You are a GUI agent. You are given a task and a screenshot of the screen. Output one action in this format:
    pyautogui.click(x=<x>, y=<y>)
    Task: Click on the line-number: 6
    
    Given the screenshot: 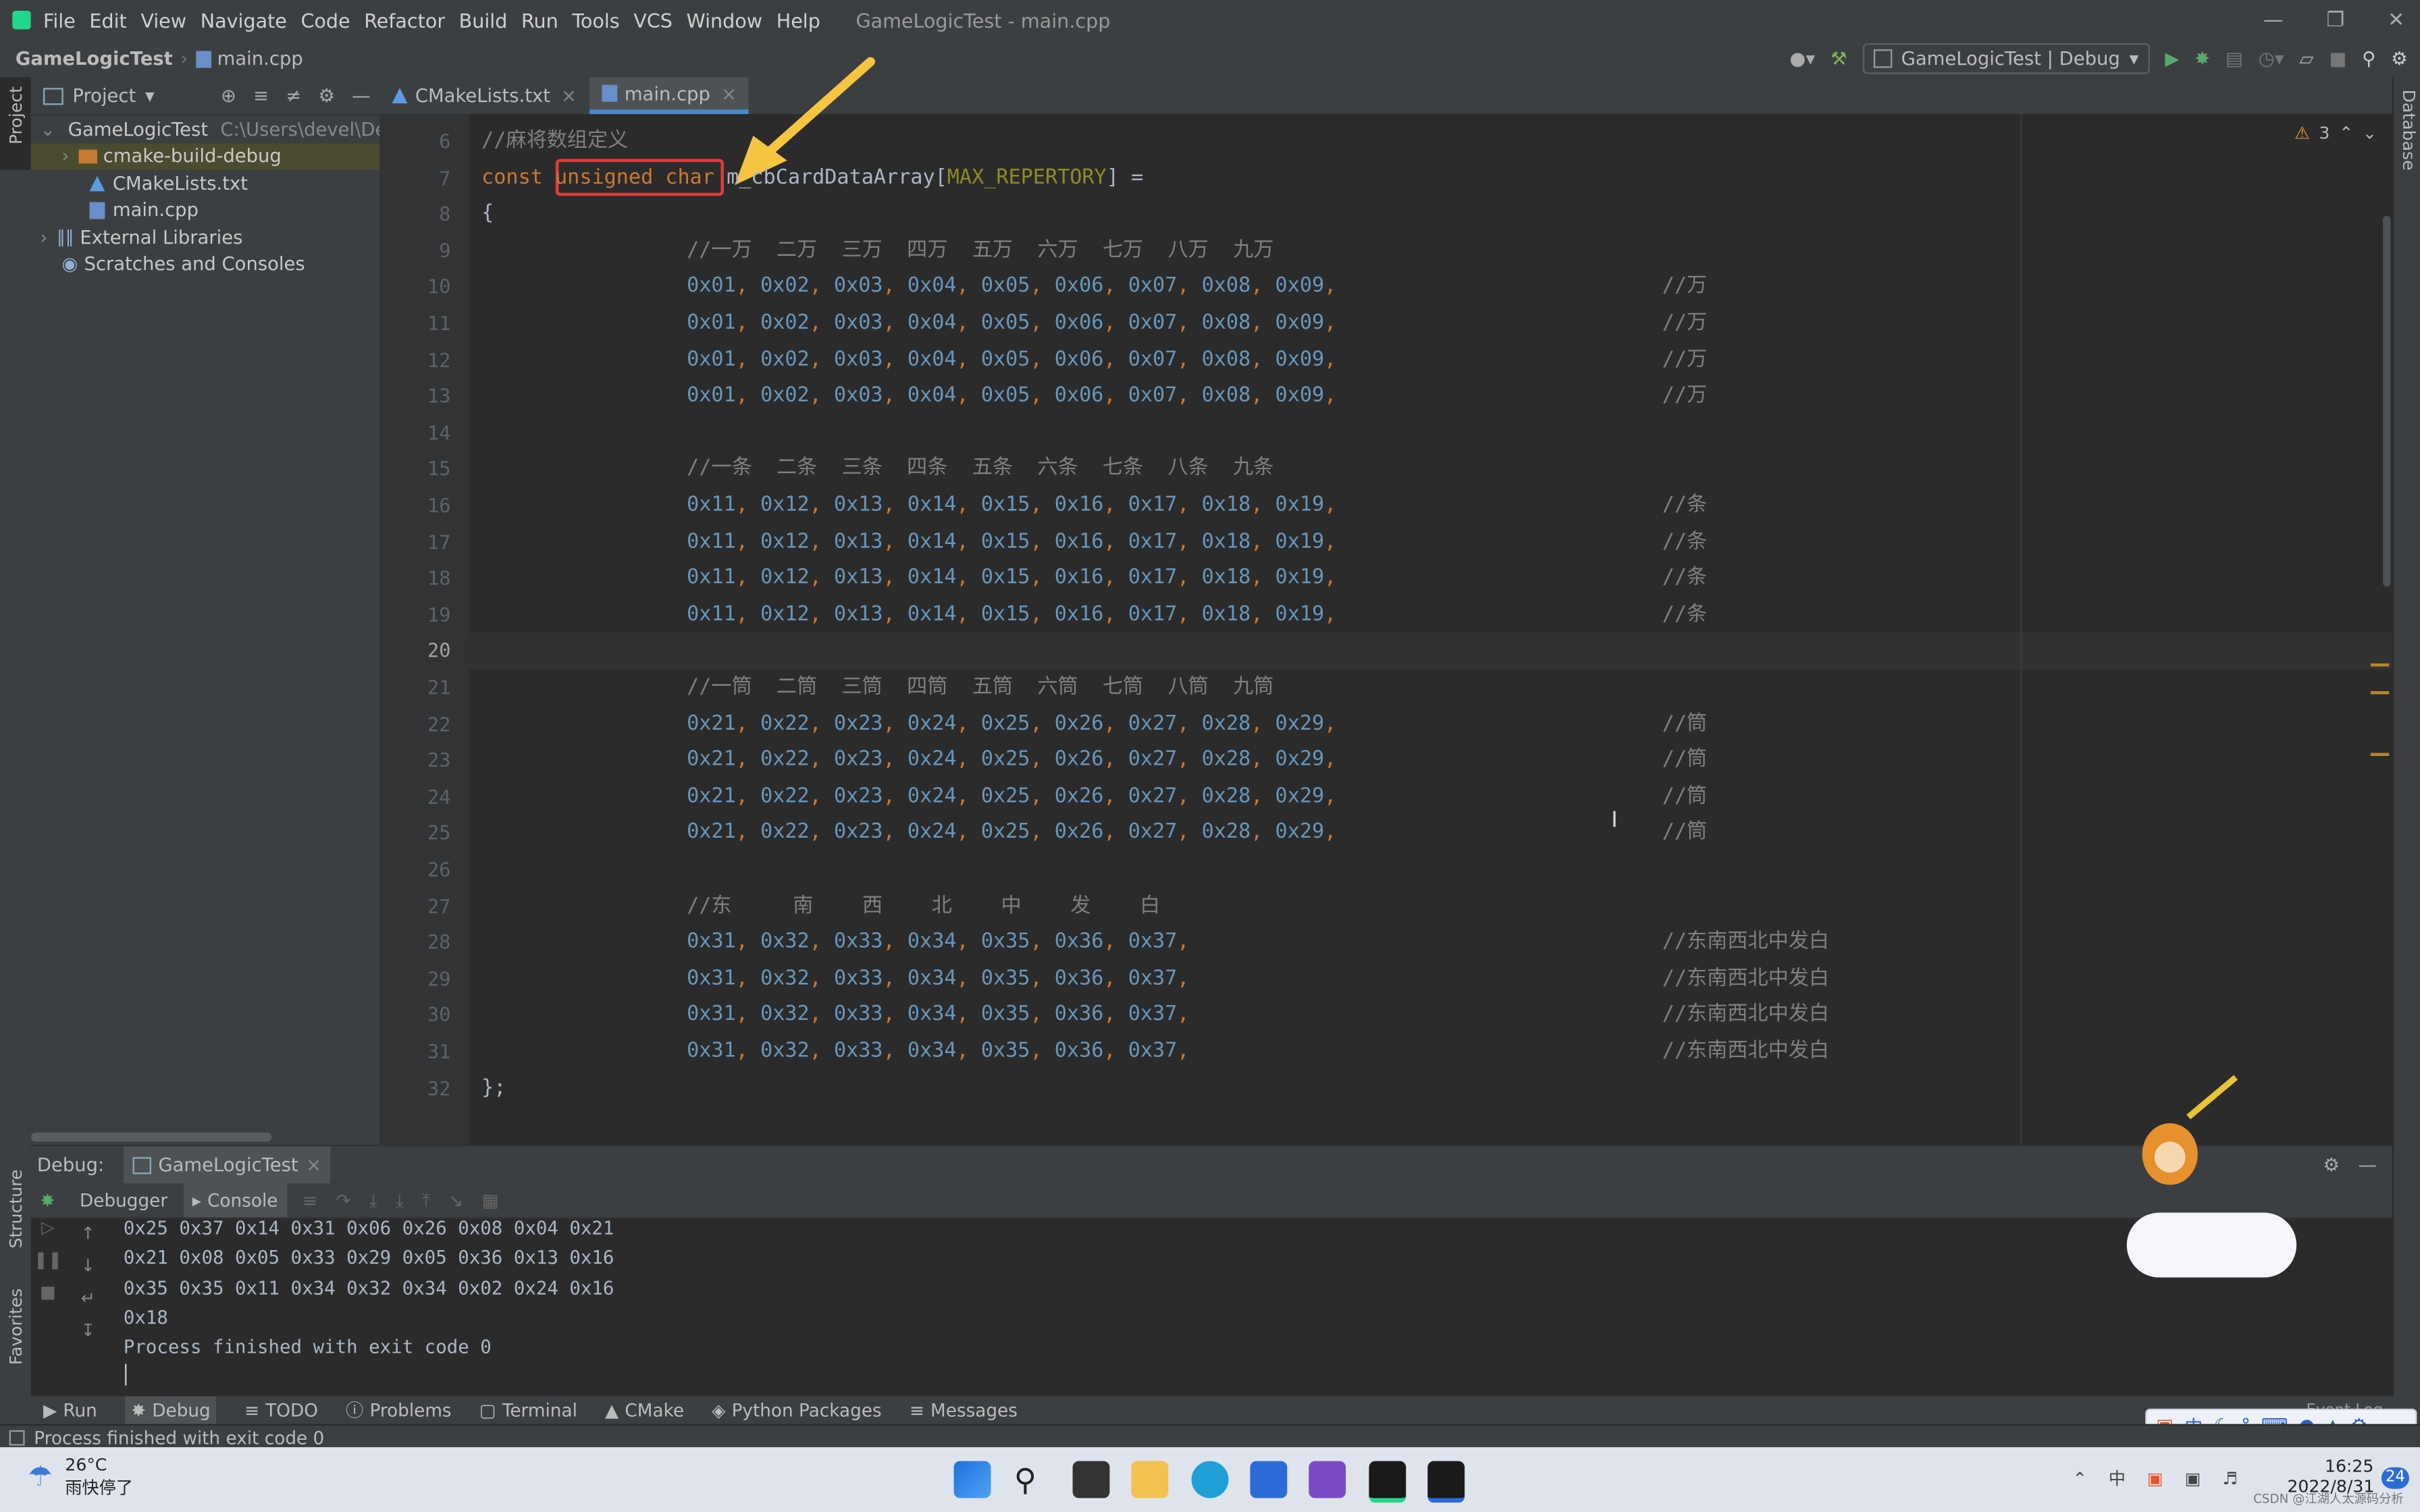 What is the action you would take?
    pyautogui.click(x=444, y=141)
    